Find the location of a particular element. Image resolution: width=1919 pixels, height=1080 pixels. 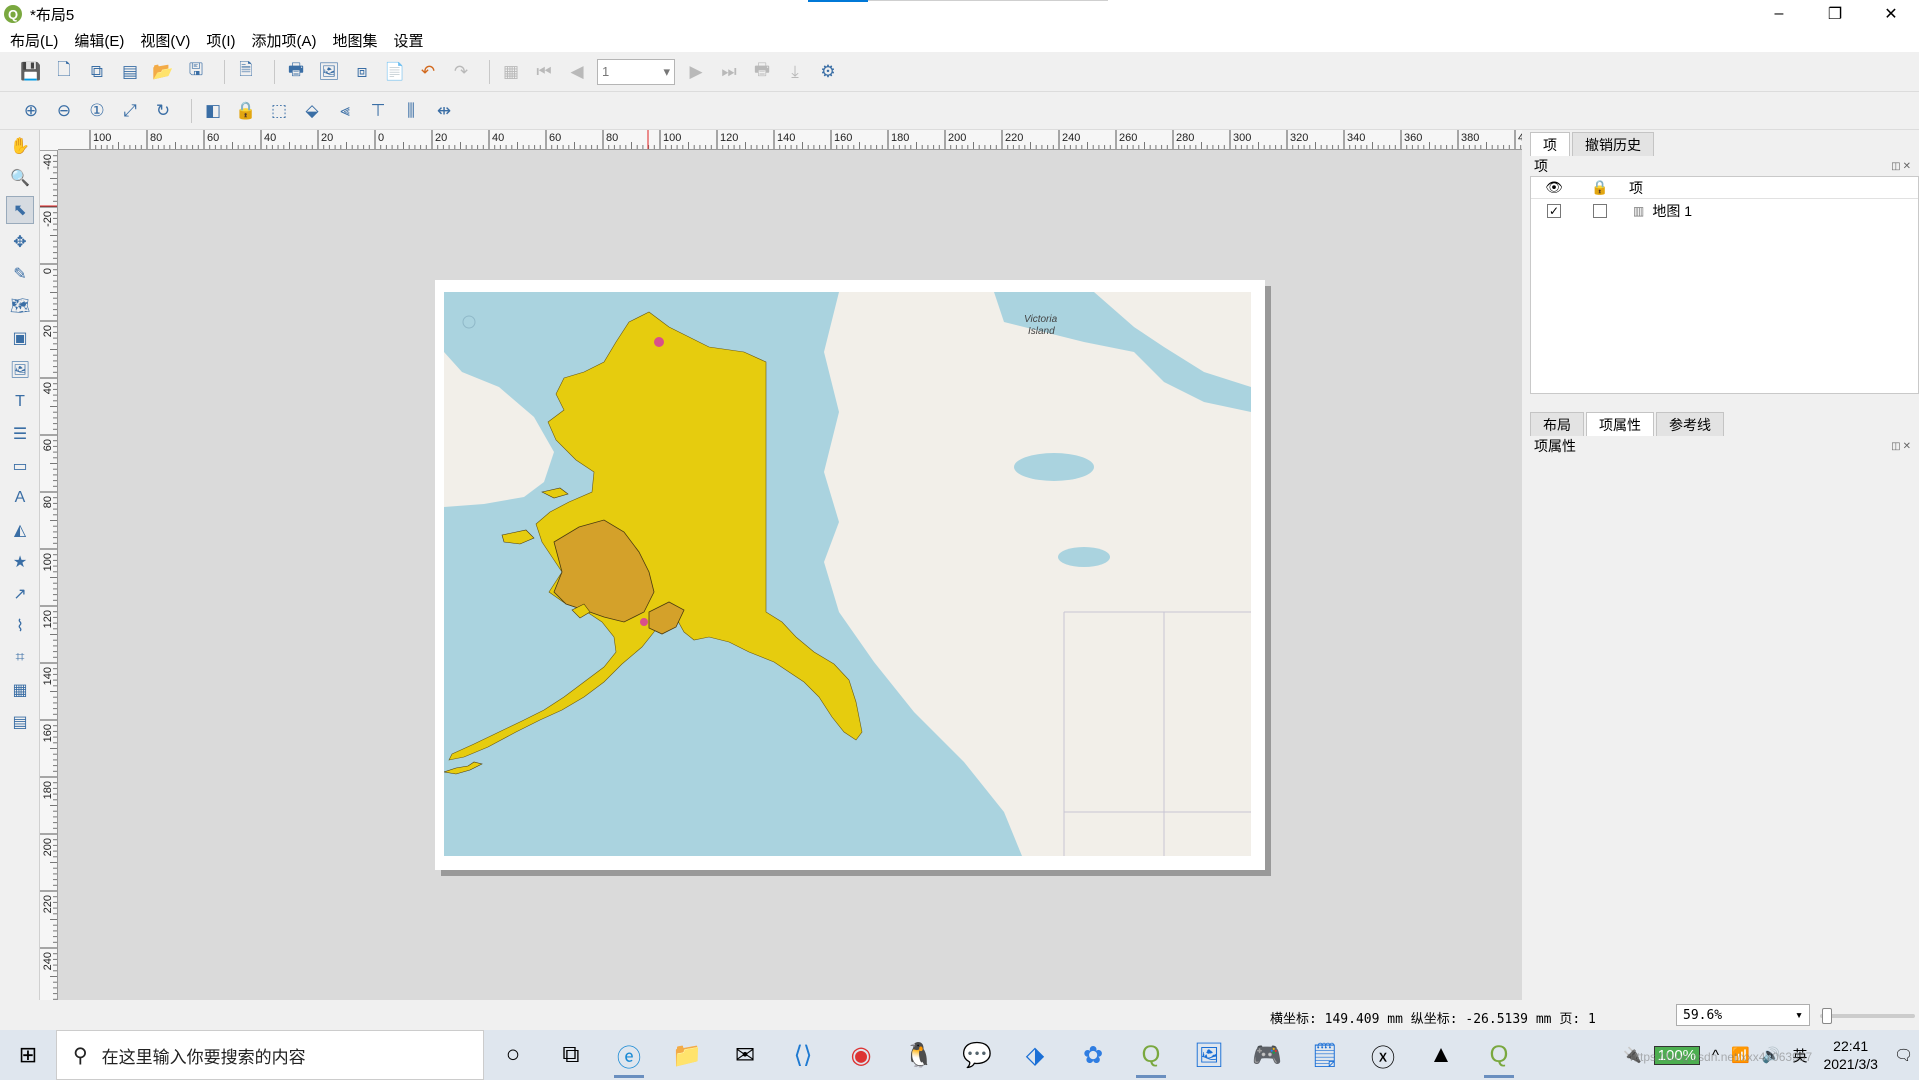

menu-add-item: 添加项(A) is located at coordinates (284, 40).